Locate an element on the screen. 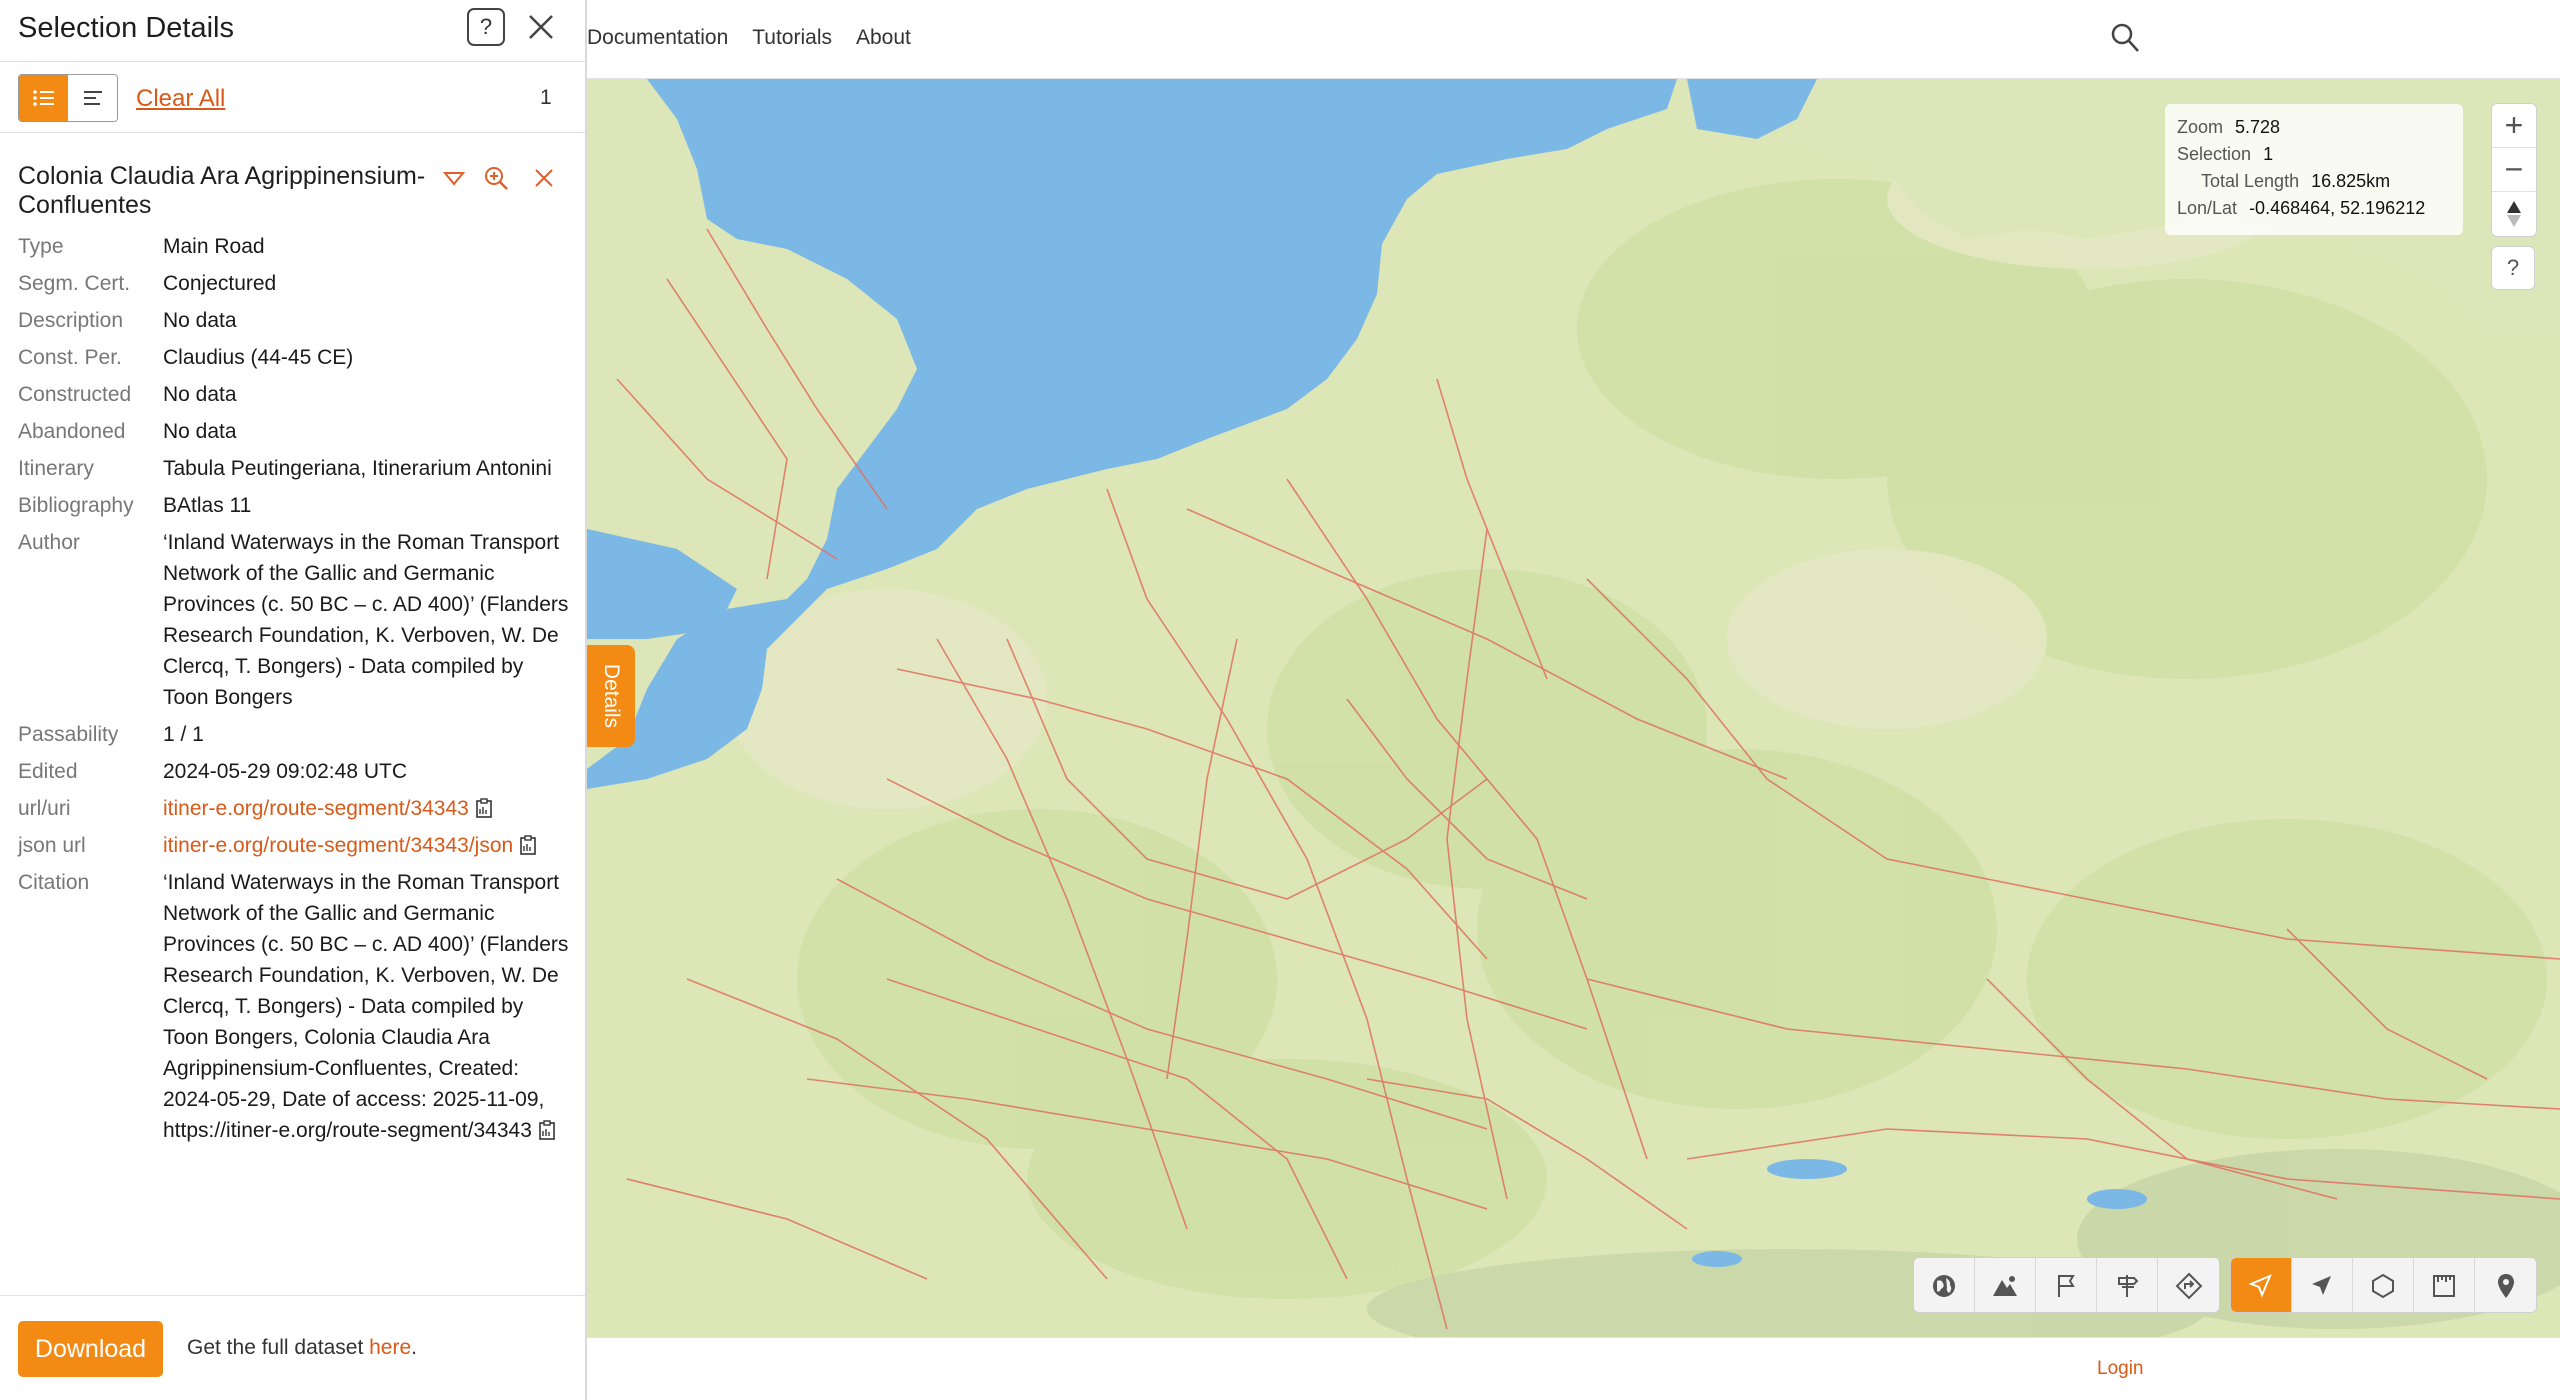 Image resolution: width=2560 pixels, height=1400 pixels. polygon-icon is located at coordinates (2383, 1286).